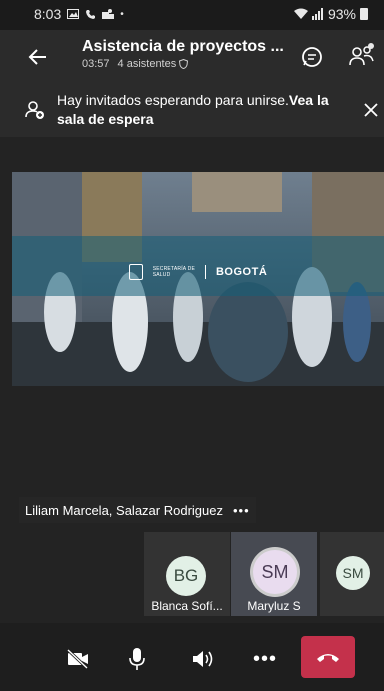  I want to click on camera-toggle-button, so click(78, 659).